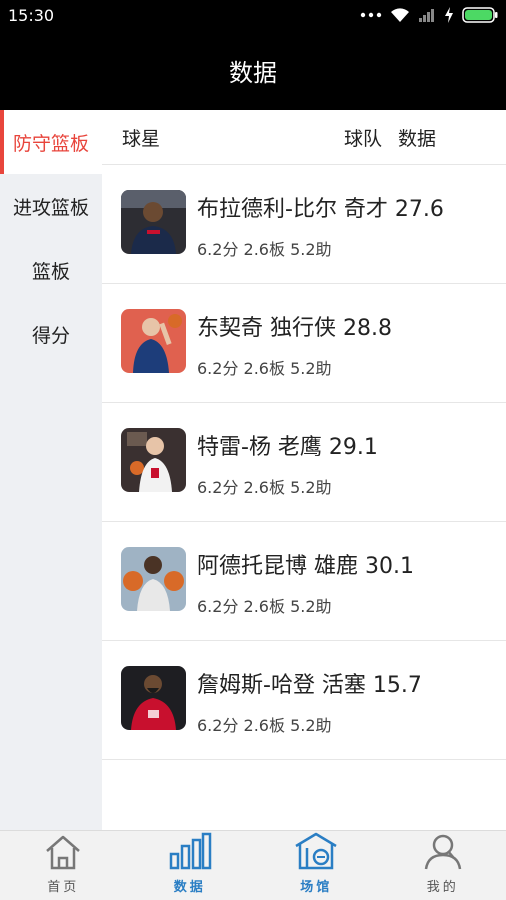 The image size is (506, 900). What do you see at coordinates (480, 15) in the screenshot?
I see `battery-icon` at bounding box center [480, 15].